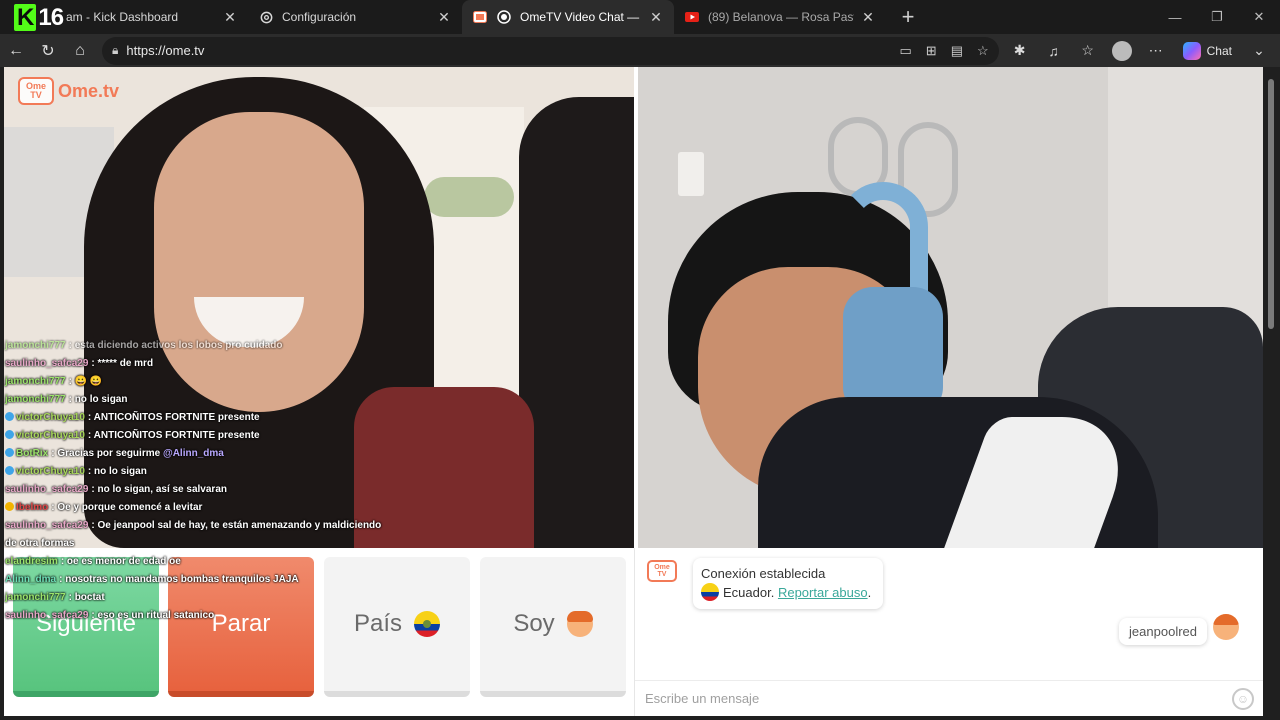 The width and height of the screenshot is (1280, 720). I want to click on reader-icon: ▤, so click(957, 51).